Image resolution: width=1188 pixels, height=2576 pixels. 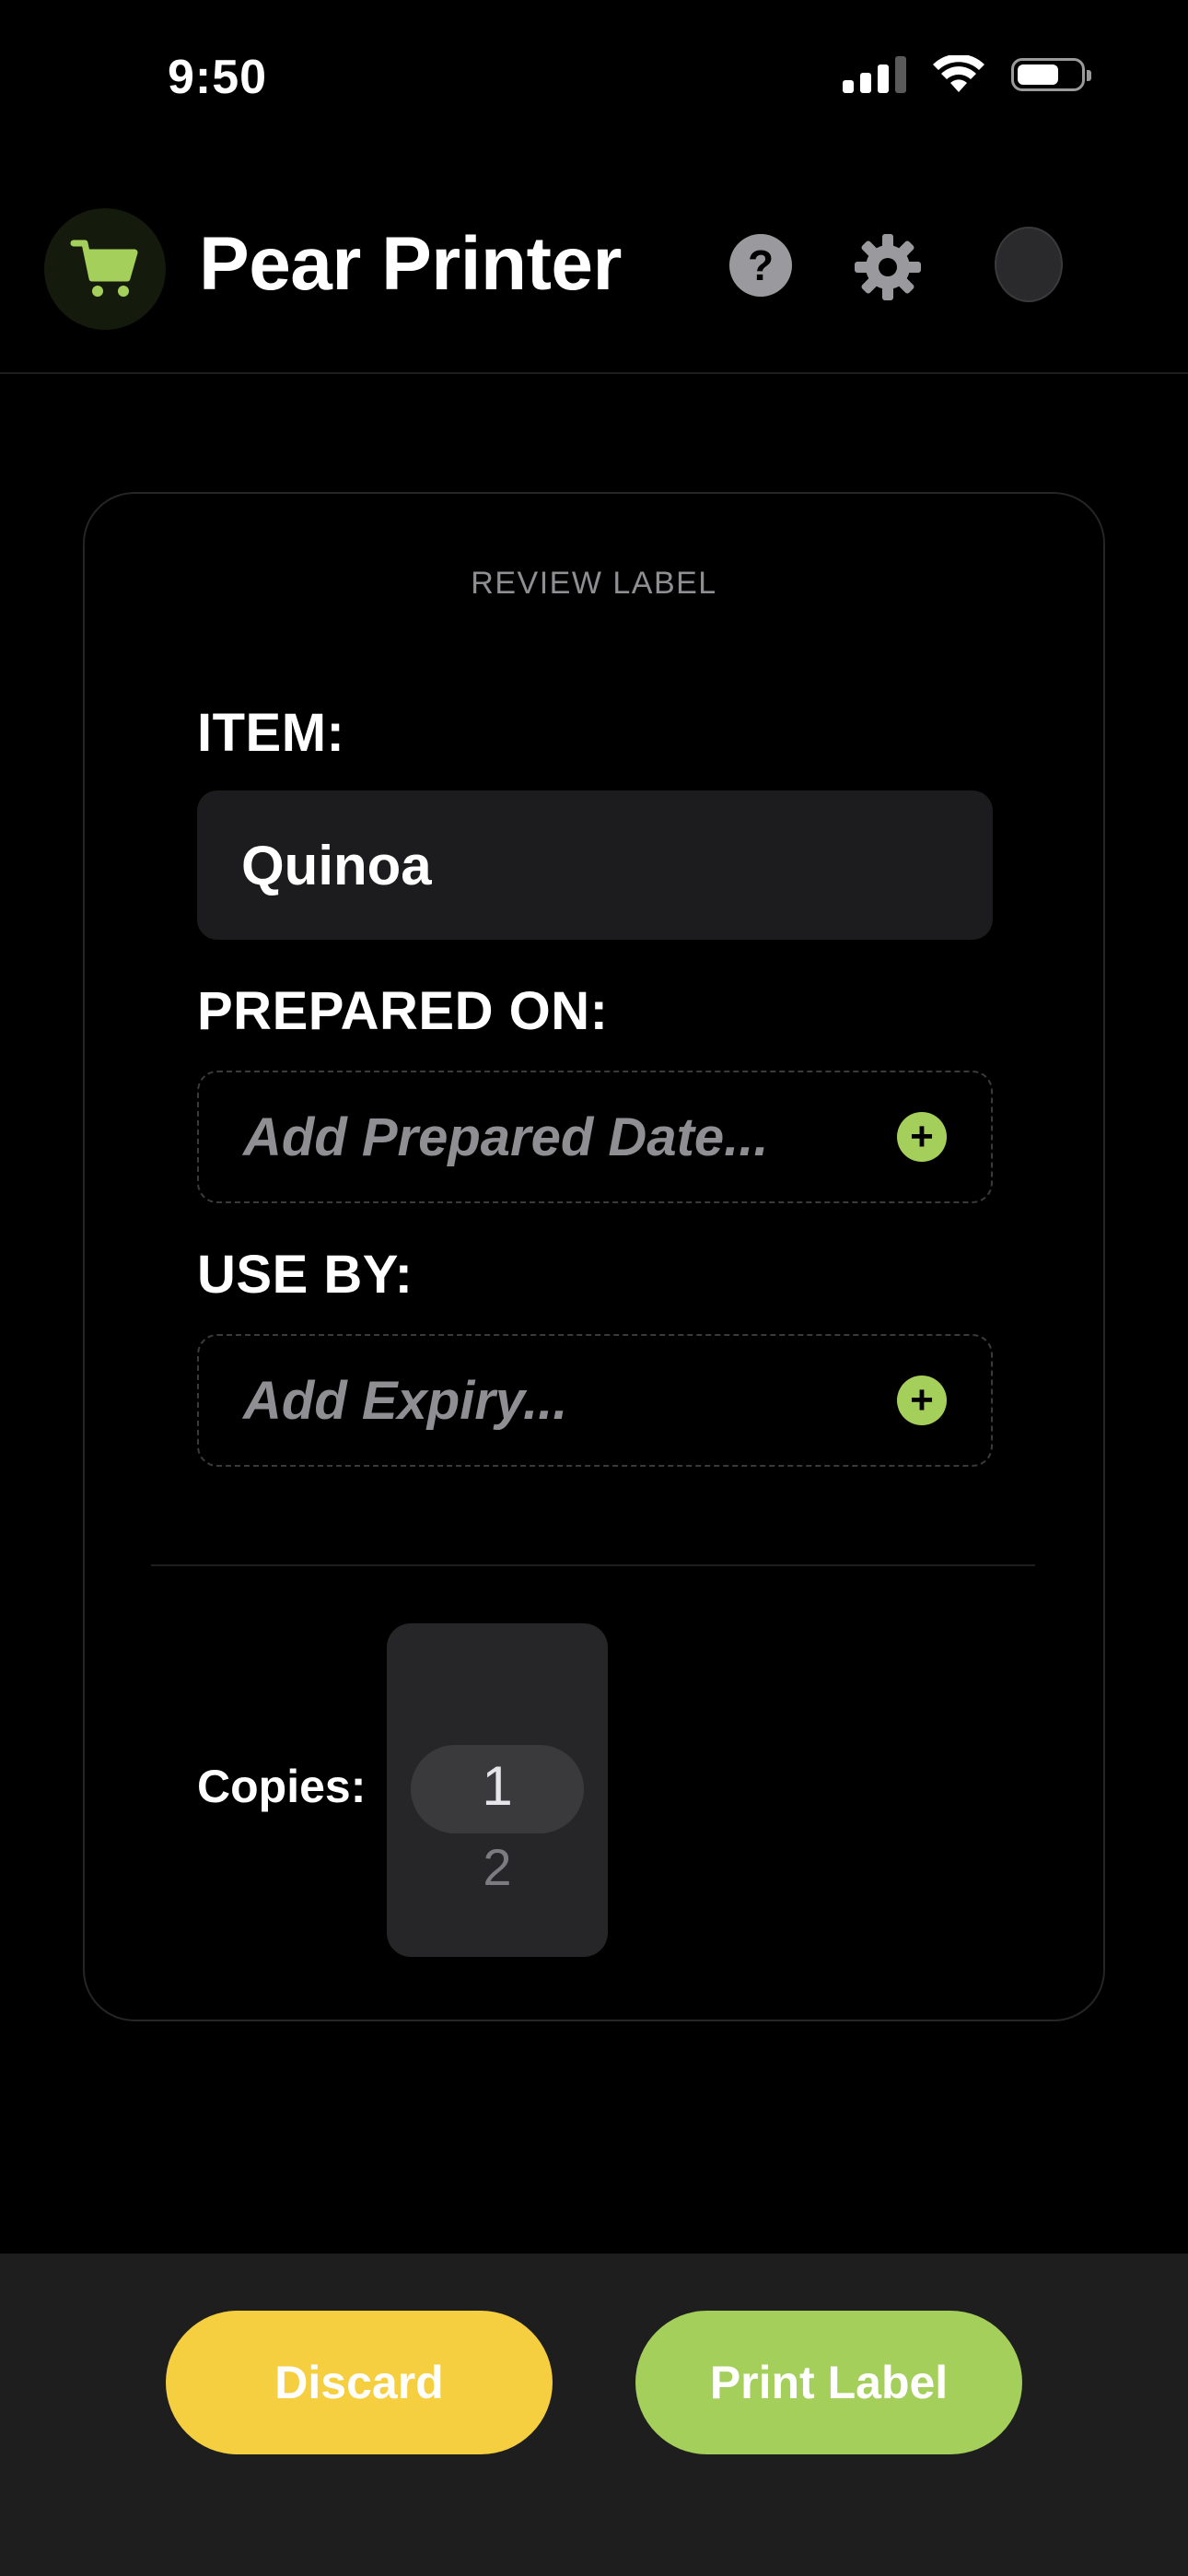 I want to click on wifi-icon, so click(x=958, y=73).